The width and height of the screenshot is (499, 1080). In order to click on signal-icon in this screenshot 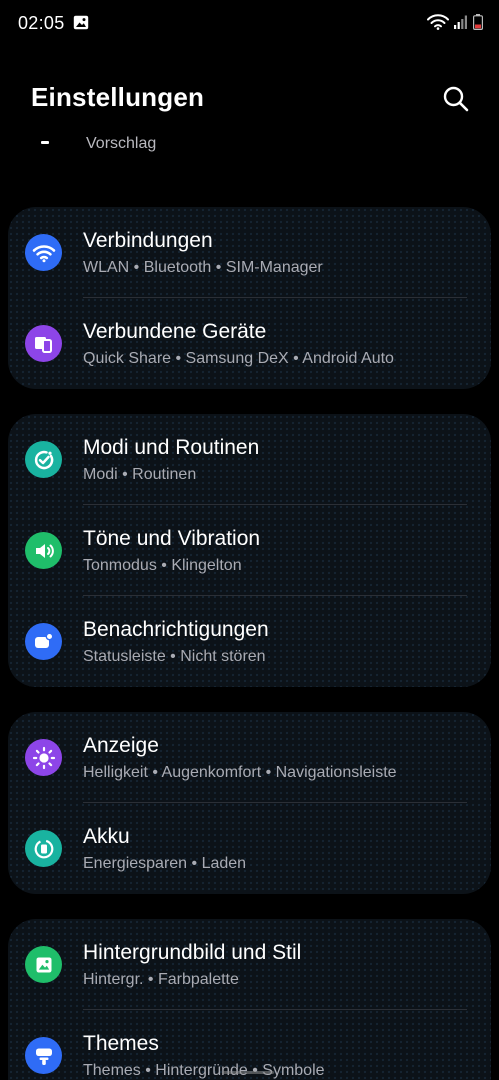, I will do `click(460, 22)`.